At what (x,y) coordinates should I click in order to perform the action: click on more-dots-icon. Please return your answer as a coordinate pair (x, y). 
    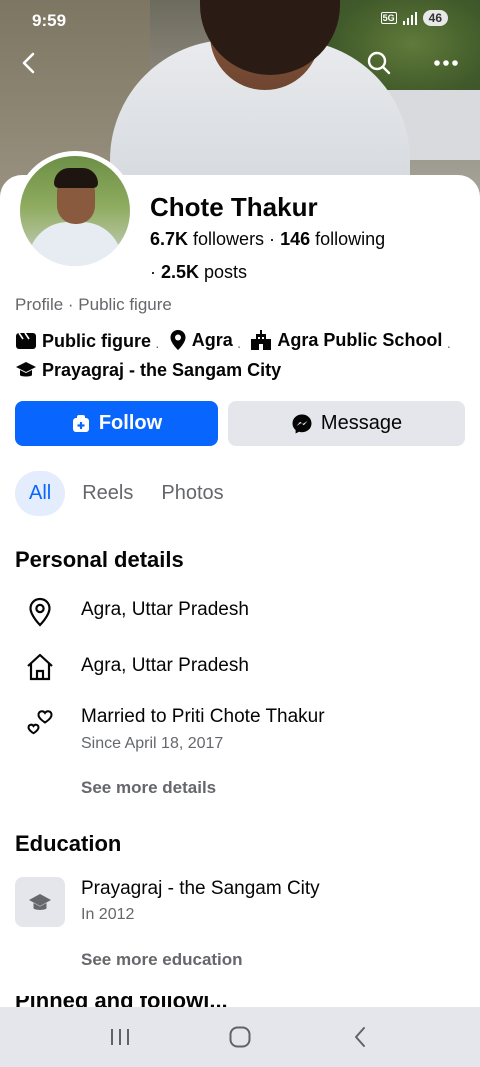
    Looking at the image, I should click on (446, 63).